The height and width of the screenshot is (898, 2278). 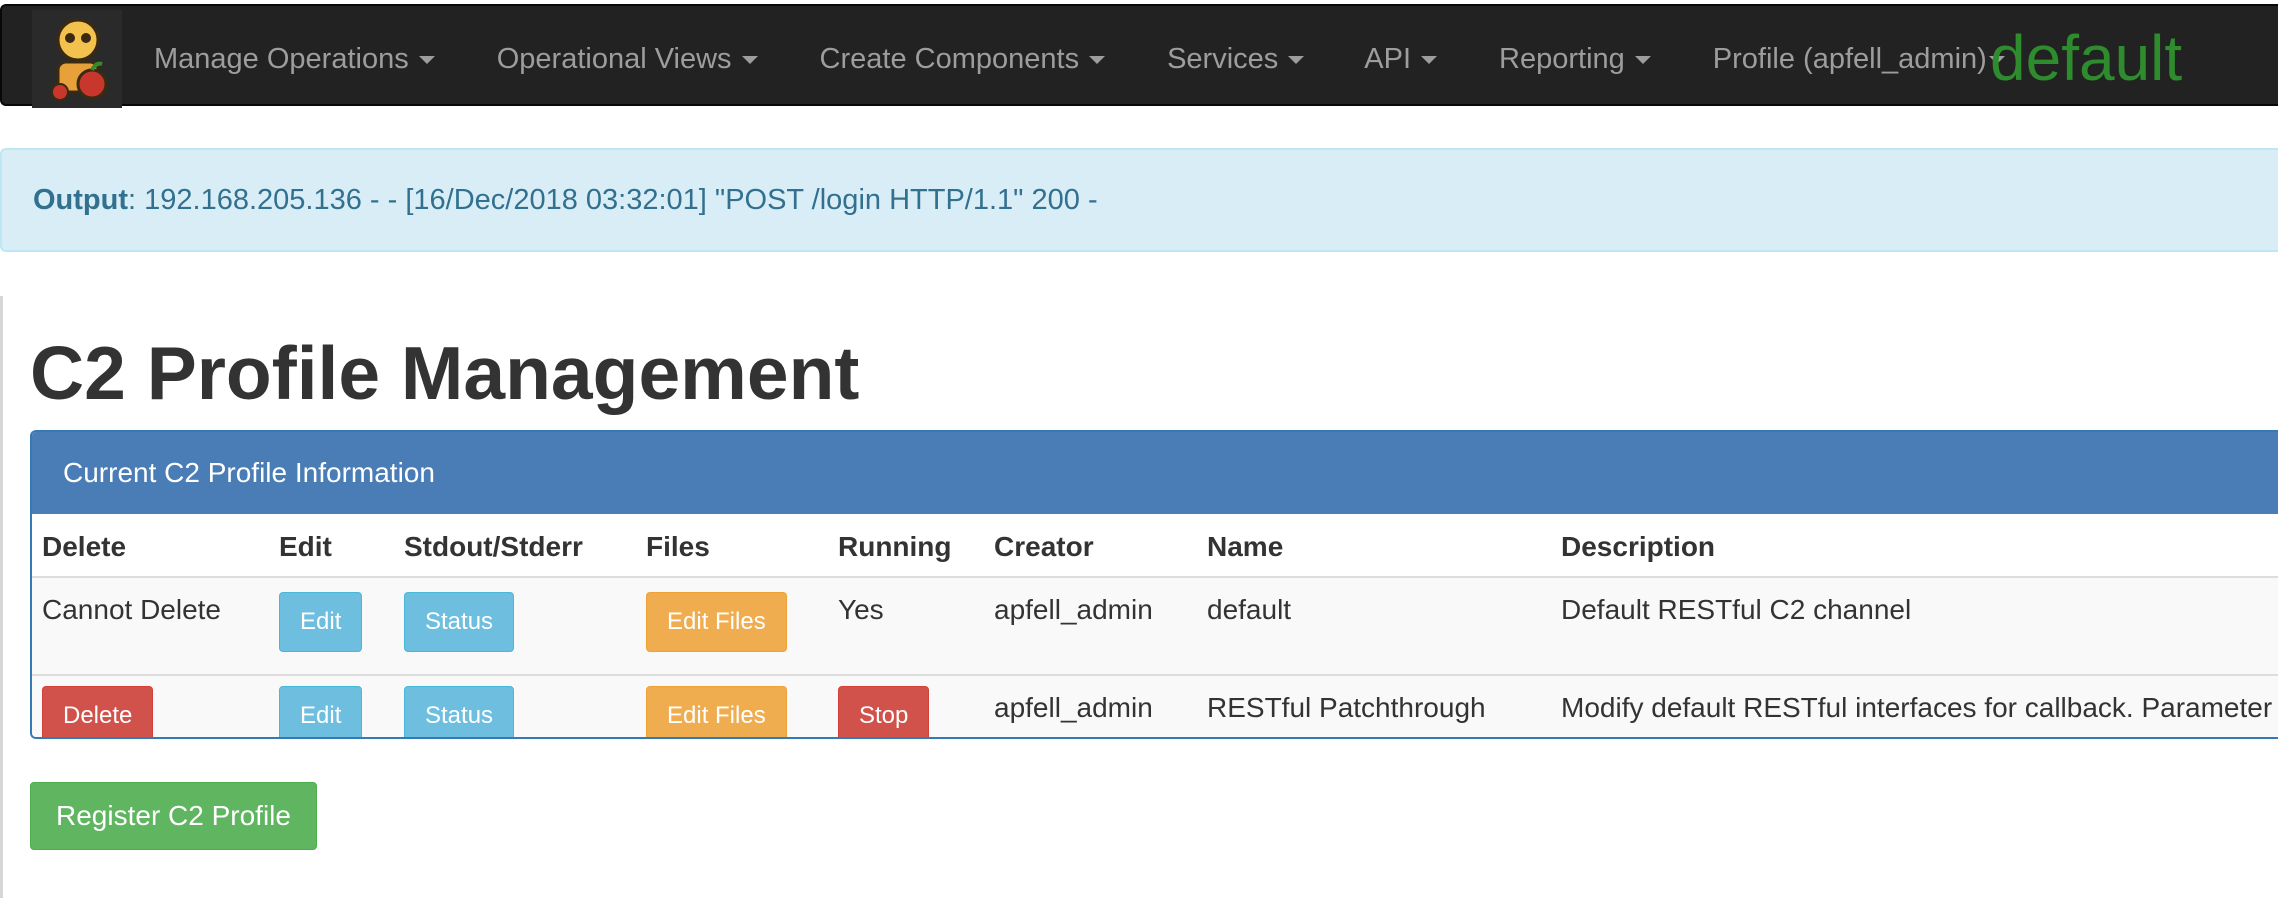 What do you see at coordinates (515, 546) in the screenshot?
I see `column-header: Stdout/Stderr` at bounding box center [515, 546].